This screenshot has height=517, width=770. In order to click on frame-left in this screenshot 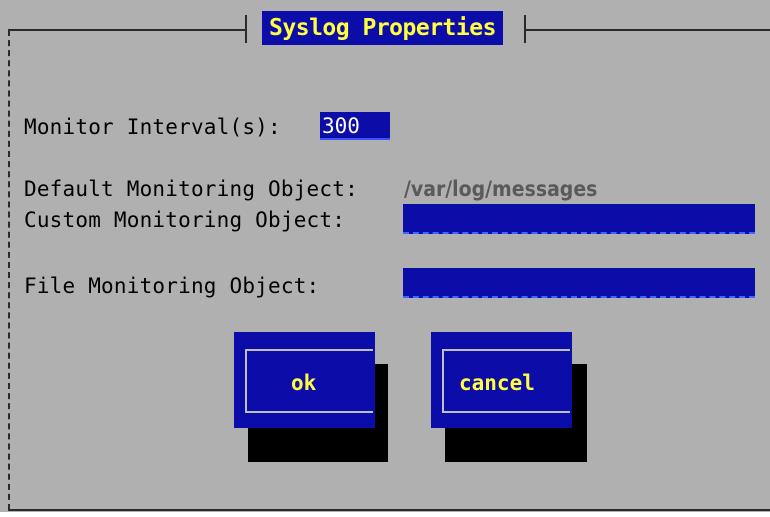, I will do `click(9, 270)`.